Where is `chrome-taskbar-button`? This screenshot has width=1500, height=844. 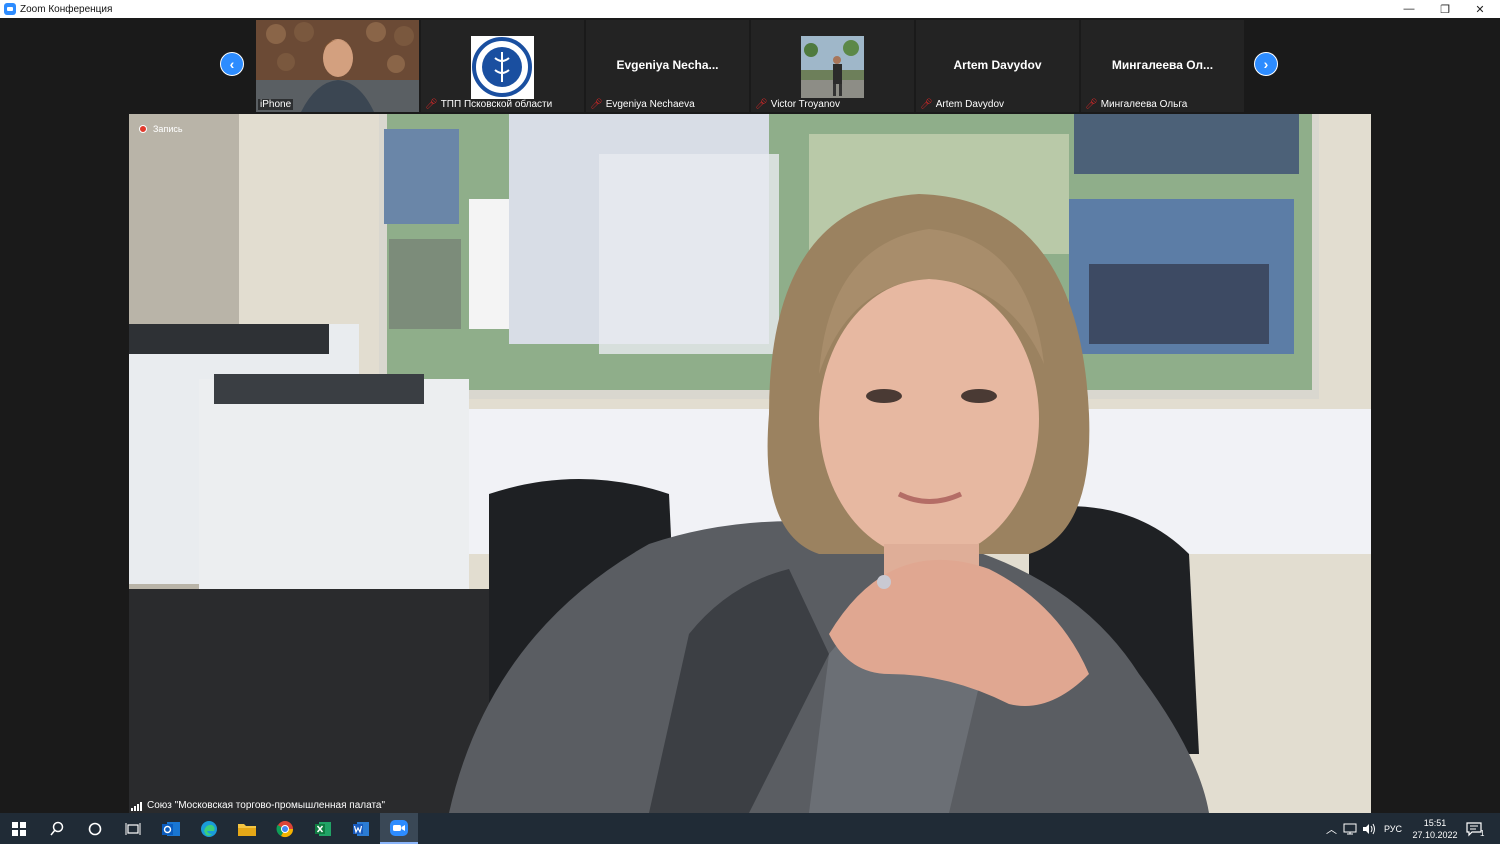 chrome-taskbar-button is located at coordinates (285, 828).